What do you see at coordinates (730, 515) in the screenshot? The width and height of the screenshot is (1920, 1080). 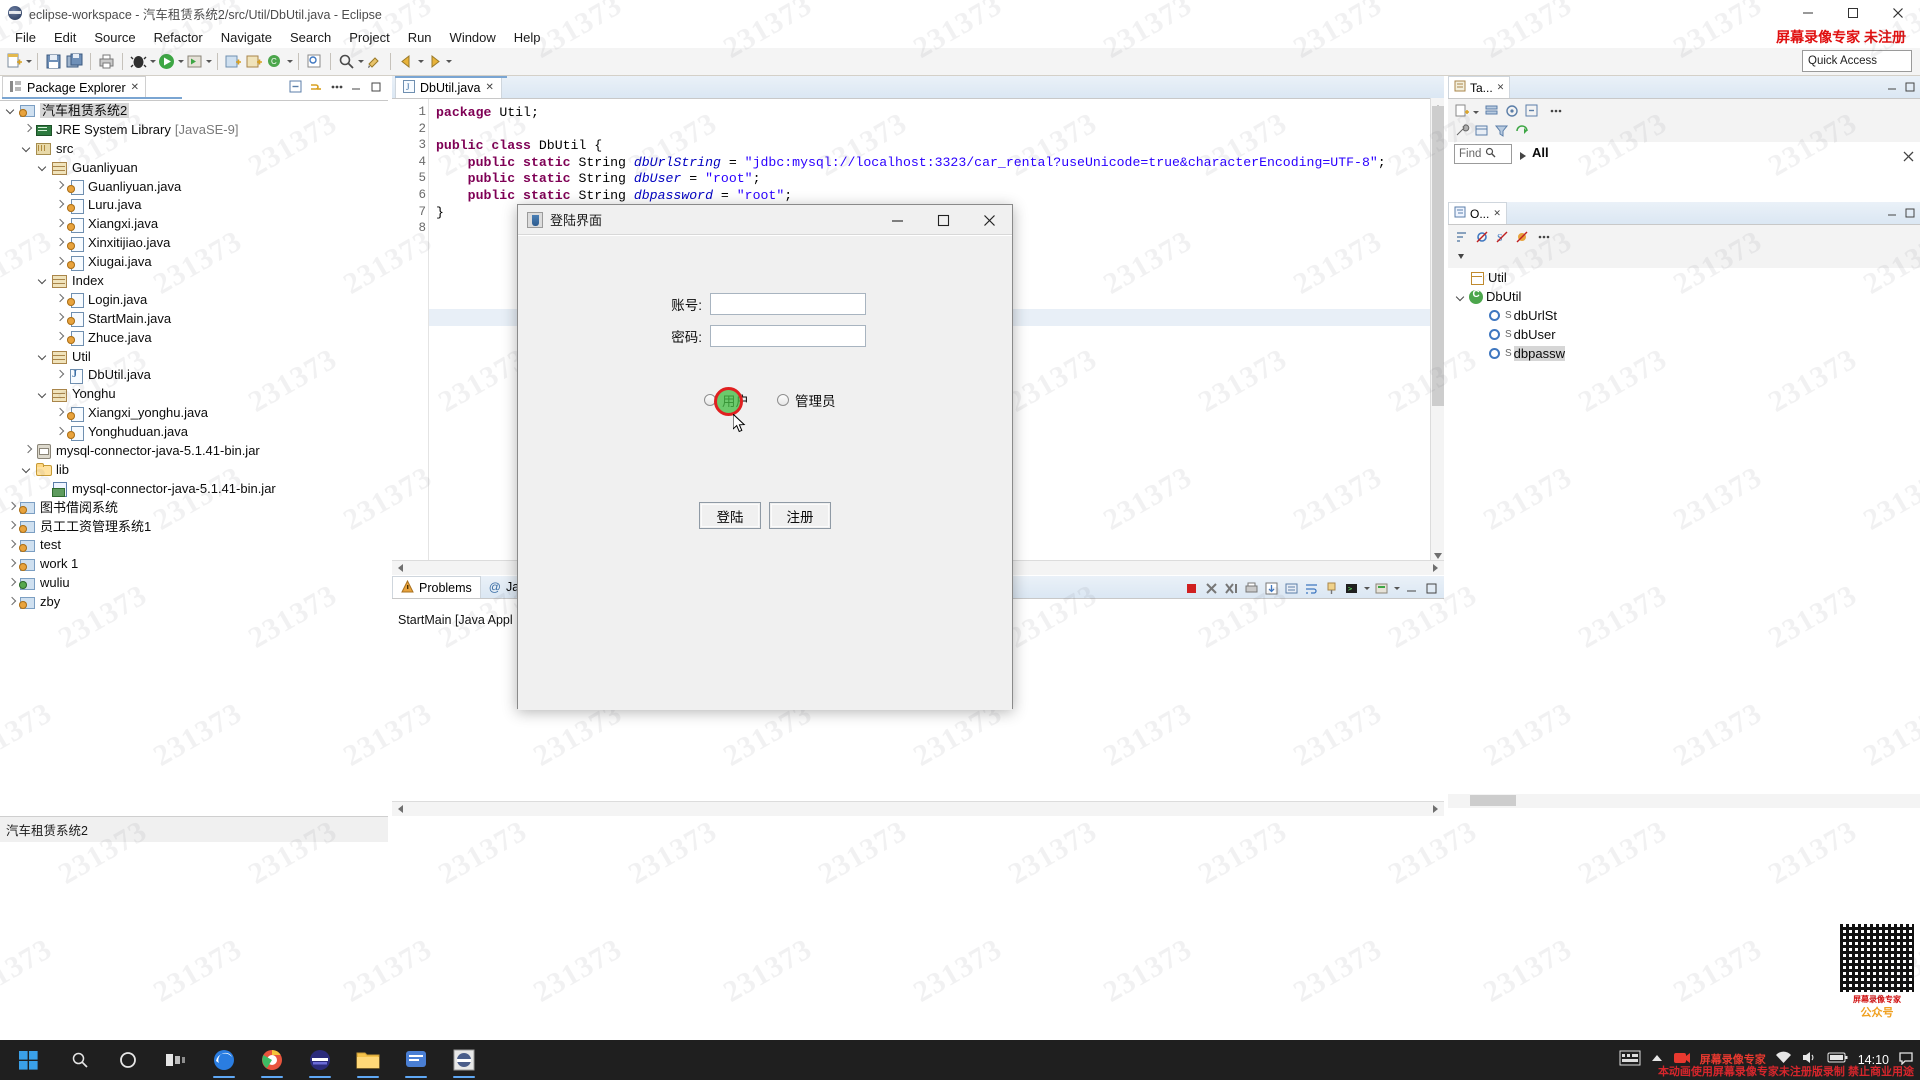 I see `login-button: 登陆` at bounding box center [730, 515].